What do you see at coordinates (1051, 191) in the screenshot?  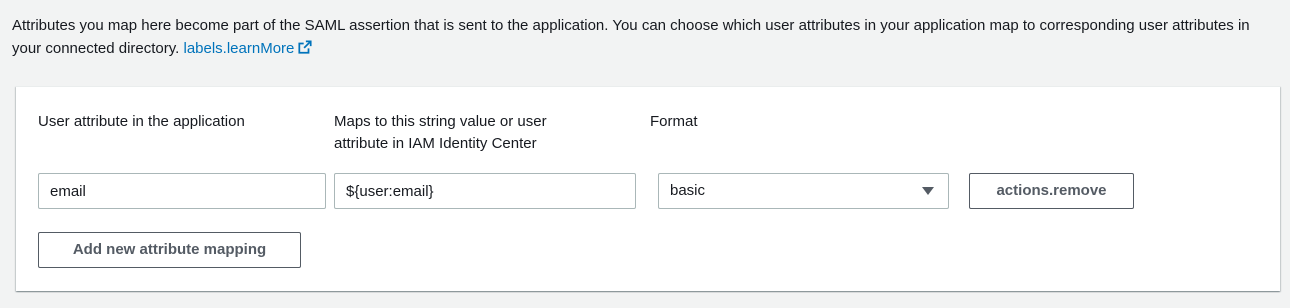 I see `remove-button: actions.remove` at bounding box center [1051, 191].